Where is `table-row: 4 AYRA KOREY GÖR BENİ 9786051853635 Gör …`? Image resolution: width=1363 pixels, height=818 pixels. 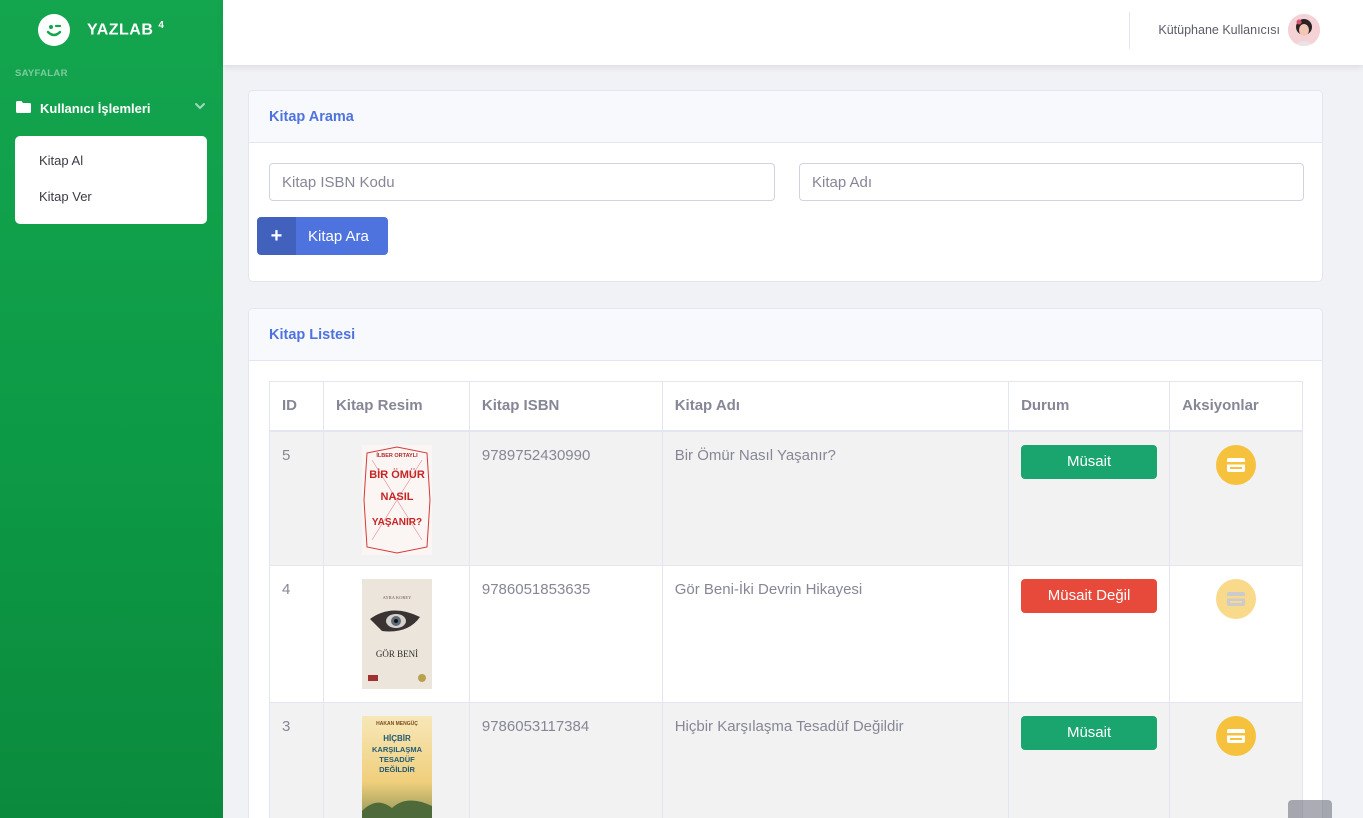 table-row: 4 AYRA KOREY GÖR BENİ 9786051853635 Gör … is located at coordinates (786, 634).